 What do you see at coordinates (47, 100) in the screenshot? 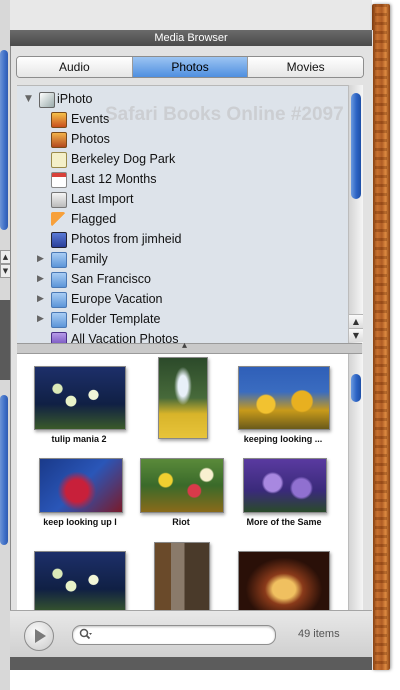
I see `iphoto-icon` at bounding box center [47, 100].